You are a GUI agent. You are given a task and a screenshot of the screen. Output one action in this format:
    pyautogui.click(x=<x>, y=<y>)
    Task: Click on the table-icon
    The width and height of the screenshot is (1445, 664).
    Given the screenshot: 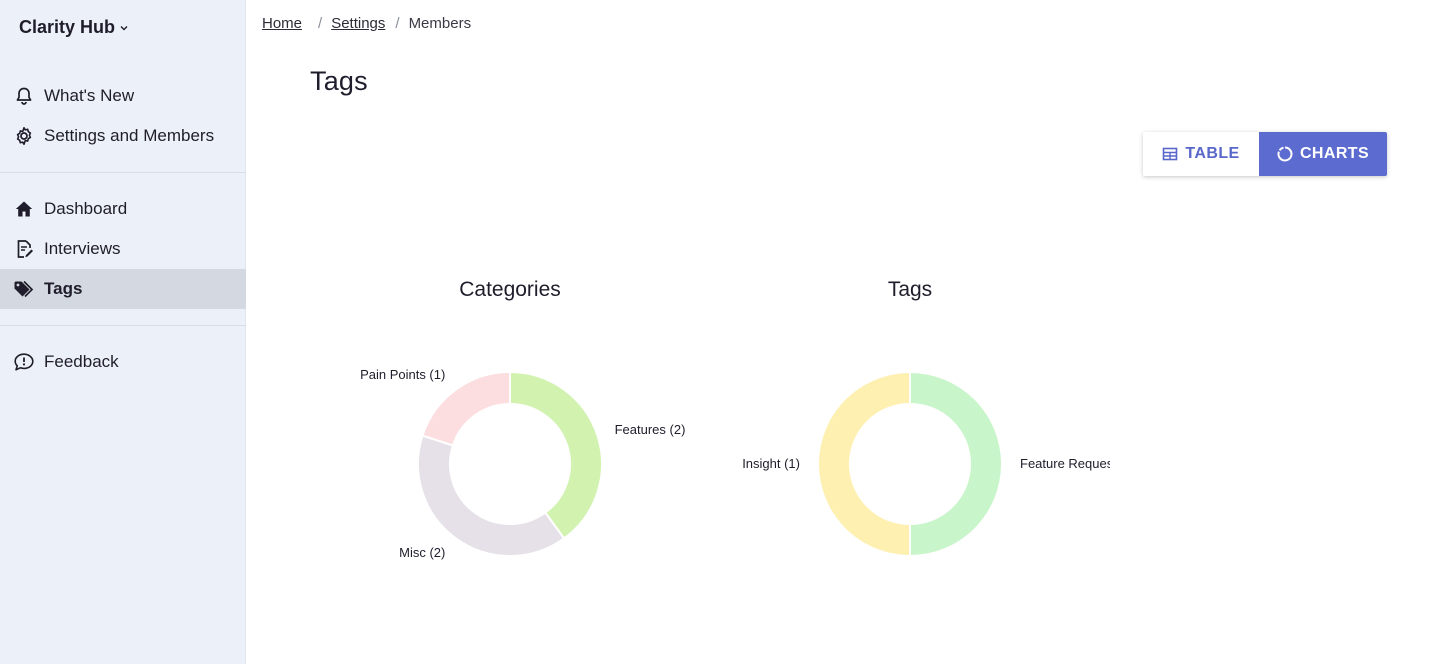 What is the action you would take?
    pyautogui.click(x=1170, y=154)
    